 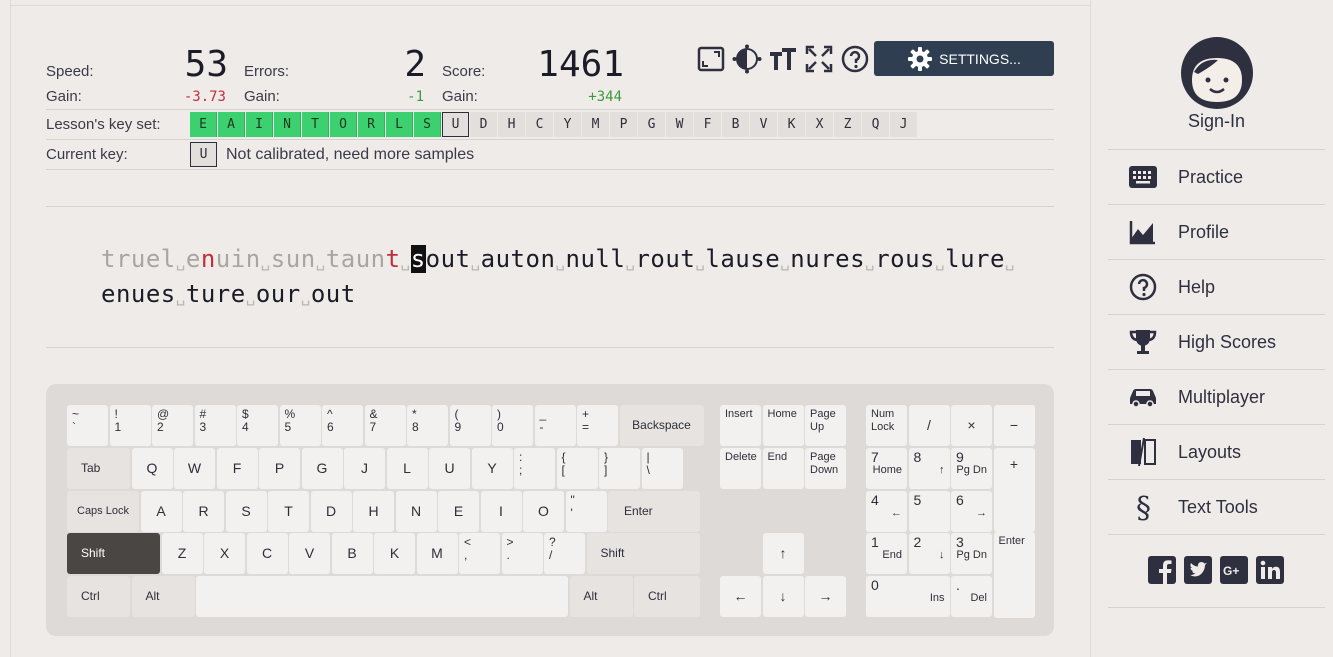 I want to click on key-sym: ? /, so click(x=564, y=553).